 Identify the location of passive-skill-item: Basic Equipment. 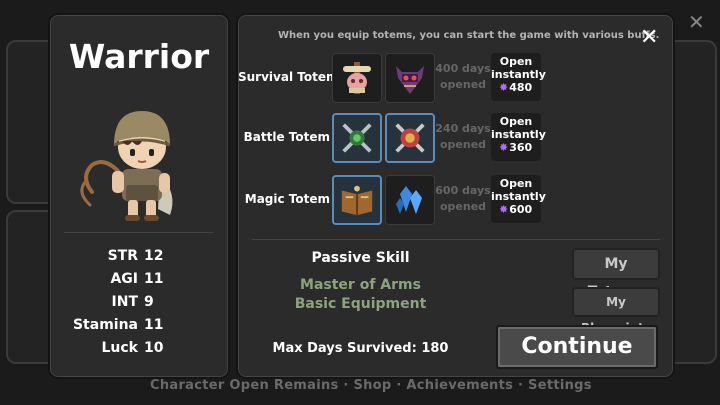
(360, 304).